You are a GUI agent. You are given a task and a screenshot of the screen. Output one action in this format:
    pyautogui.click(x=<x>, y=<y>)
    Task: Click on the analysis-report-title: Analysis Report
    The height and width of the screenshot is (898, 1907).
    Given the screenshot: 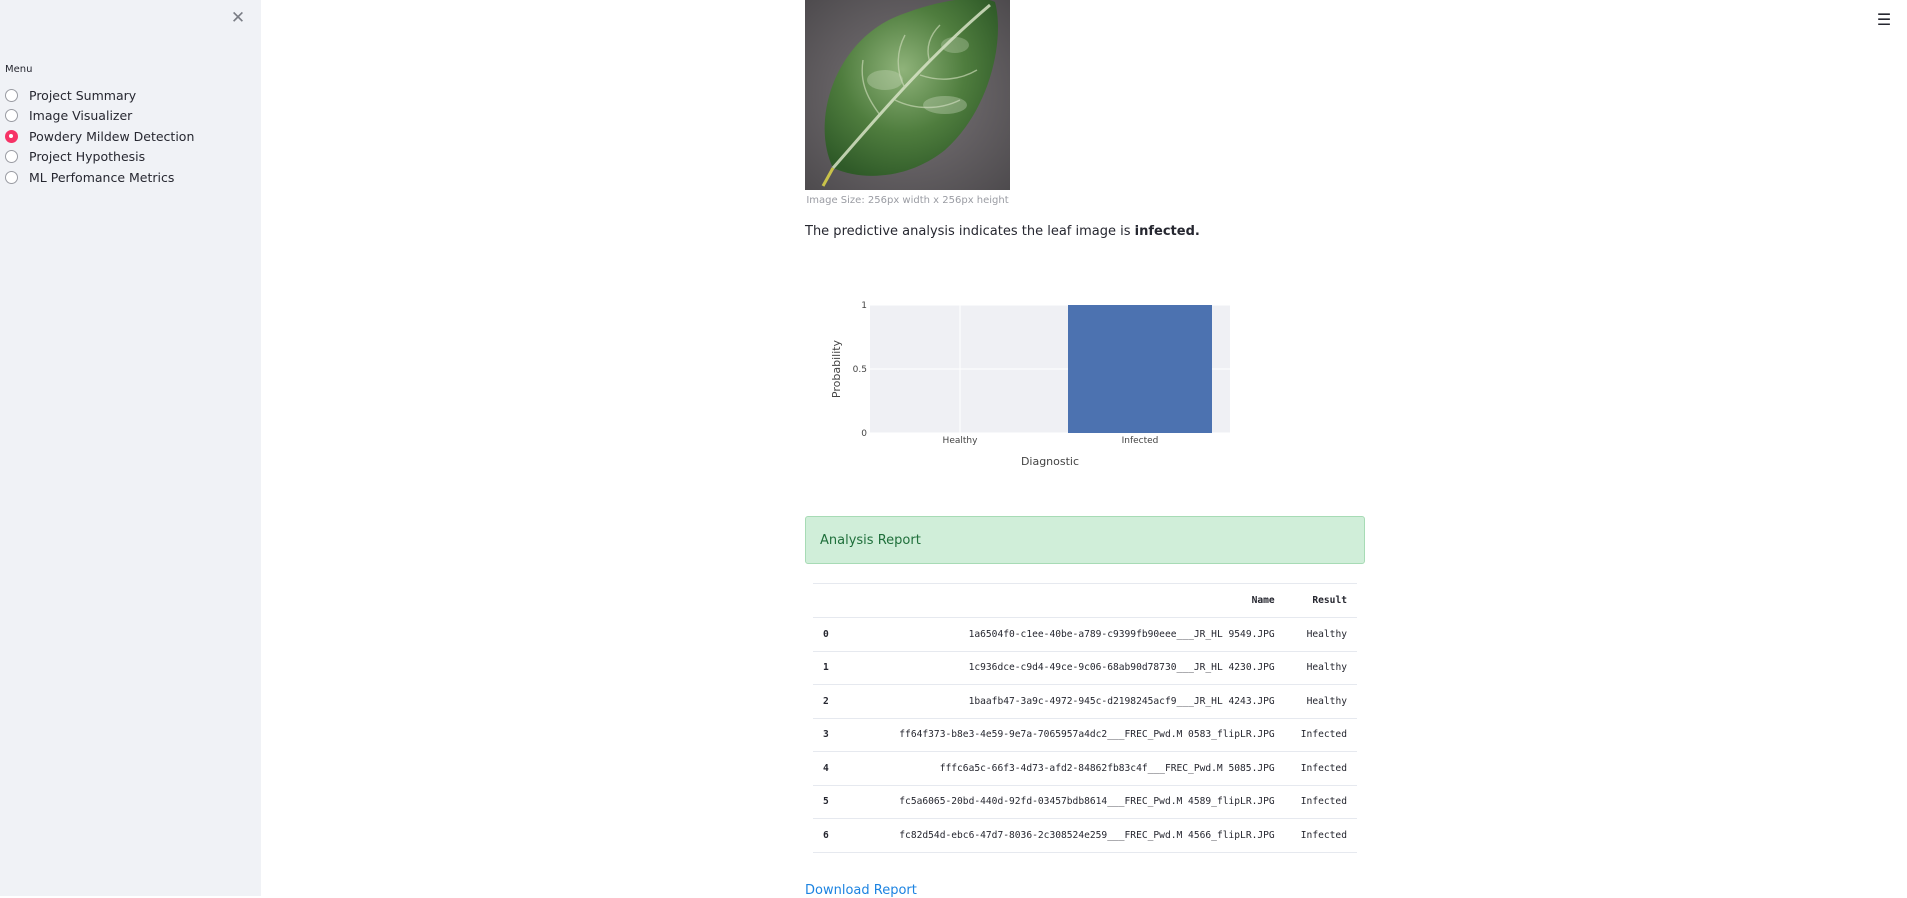 What is the action you would take?
    pyautogui.click(x=870, y=540)
    